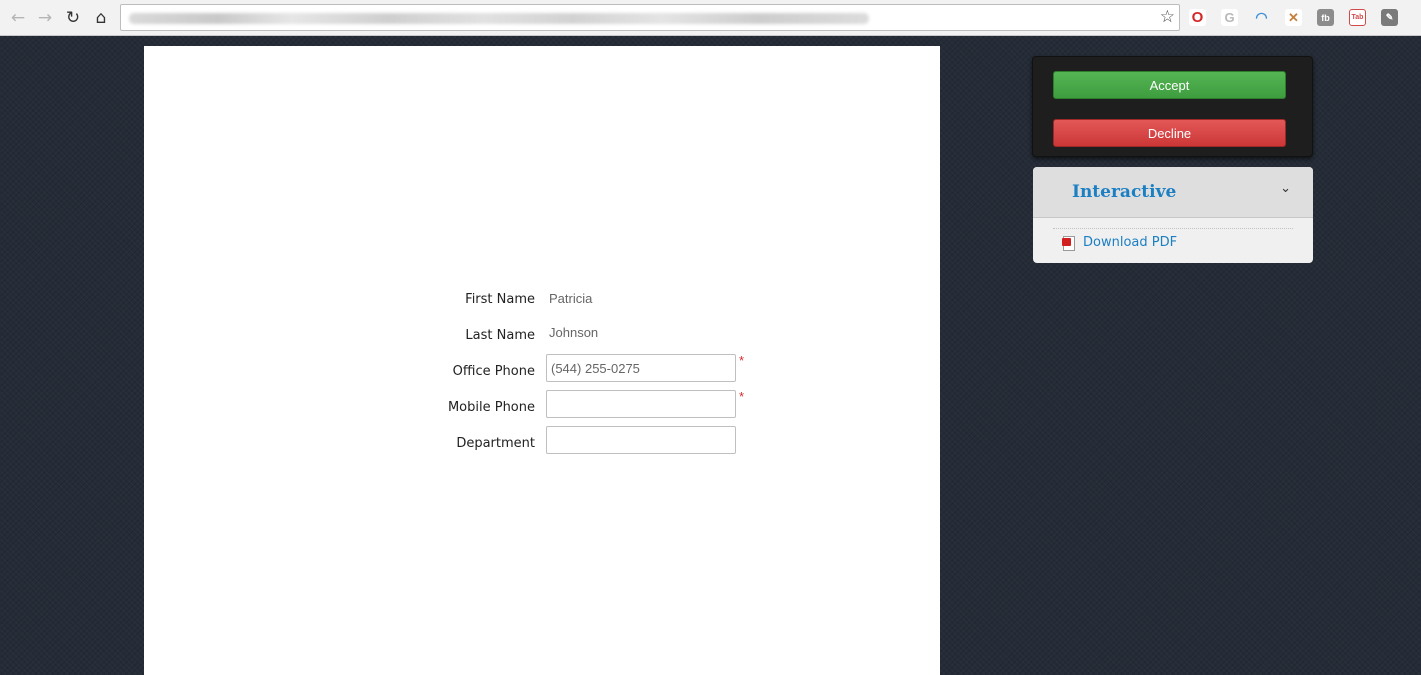 This screenshot has height=675, width=1421. I want to click on interactive-panel-header: Interactive ⌄, so click(1173, 192).